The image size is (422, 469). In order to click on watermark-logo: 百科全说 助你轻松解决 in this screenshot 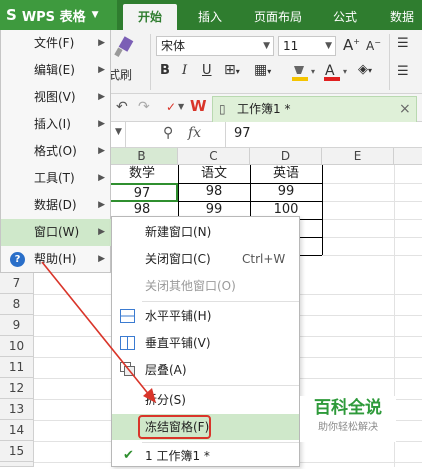, I will do `click(348, 419)`.